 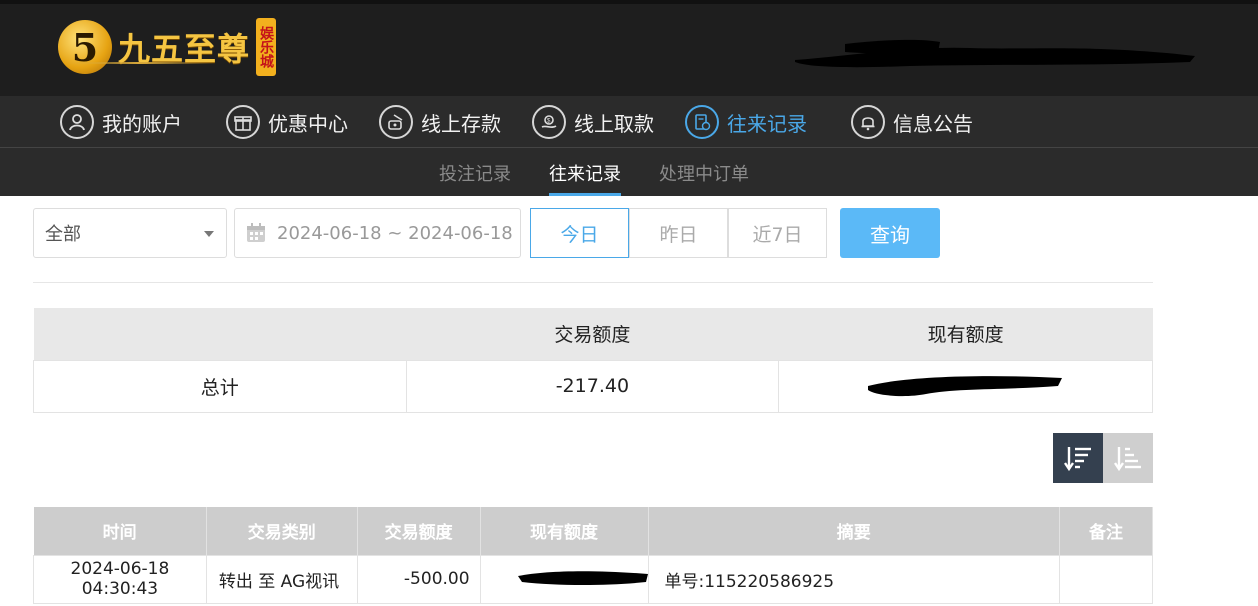 What do you see at coordinates (220, 334) in the screenshot?
I see `summary-header-blank` at bounding box center [220, 334].